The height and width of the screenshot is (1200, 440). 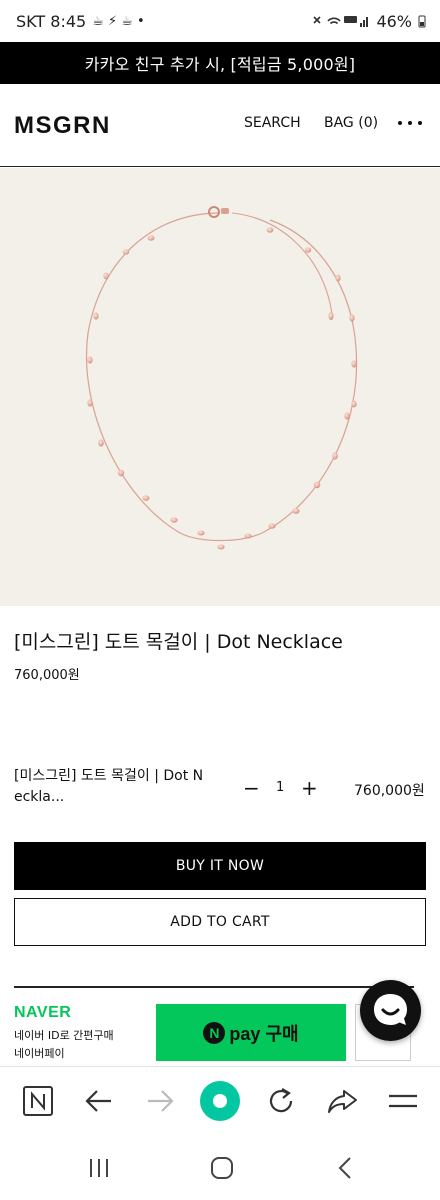 I want to click on naver-pay-button: N pay 구매, so click(x=251, y=1032).